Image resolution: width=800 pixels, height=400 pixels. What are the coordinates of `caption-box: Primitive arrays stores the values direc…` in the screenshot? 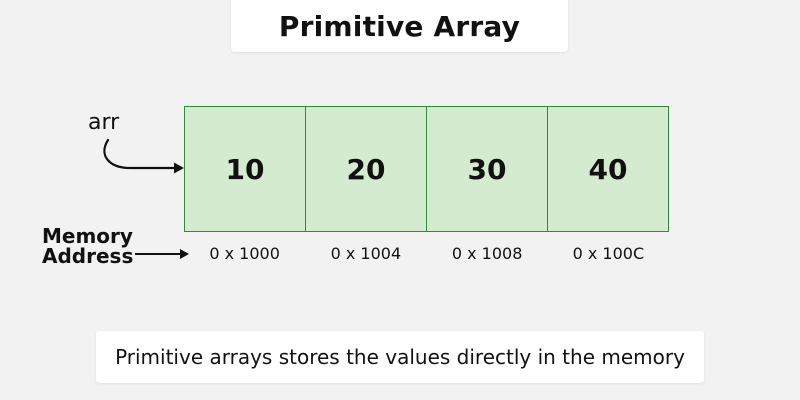 It's located at (400, 357).